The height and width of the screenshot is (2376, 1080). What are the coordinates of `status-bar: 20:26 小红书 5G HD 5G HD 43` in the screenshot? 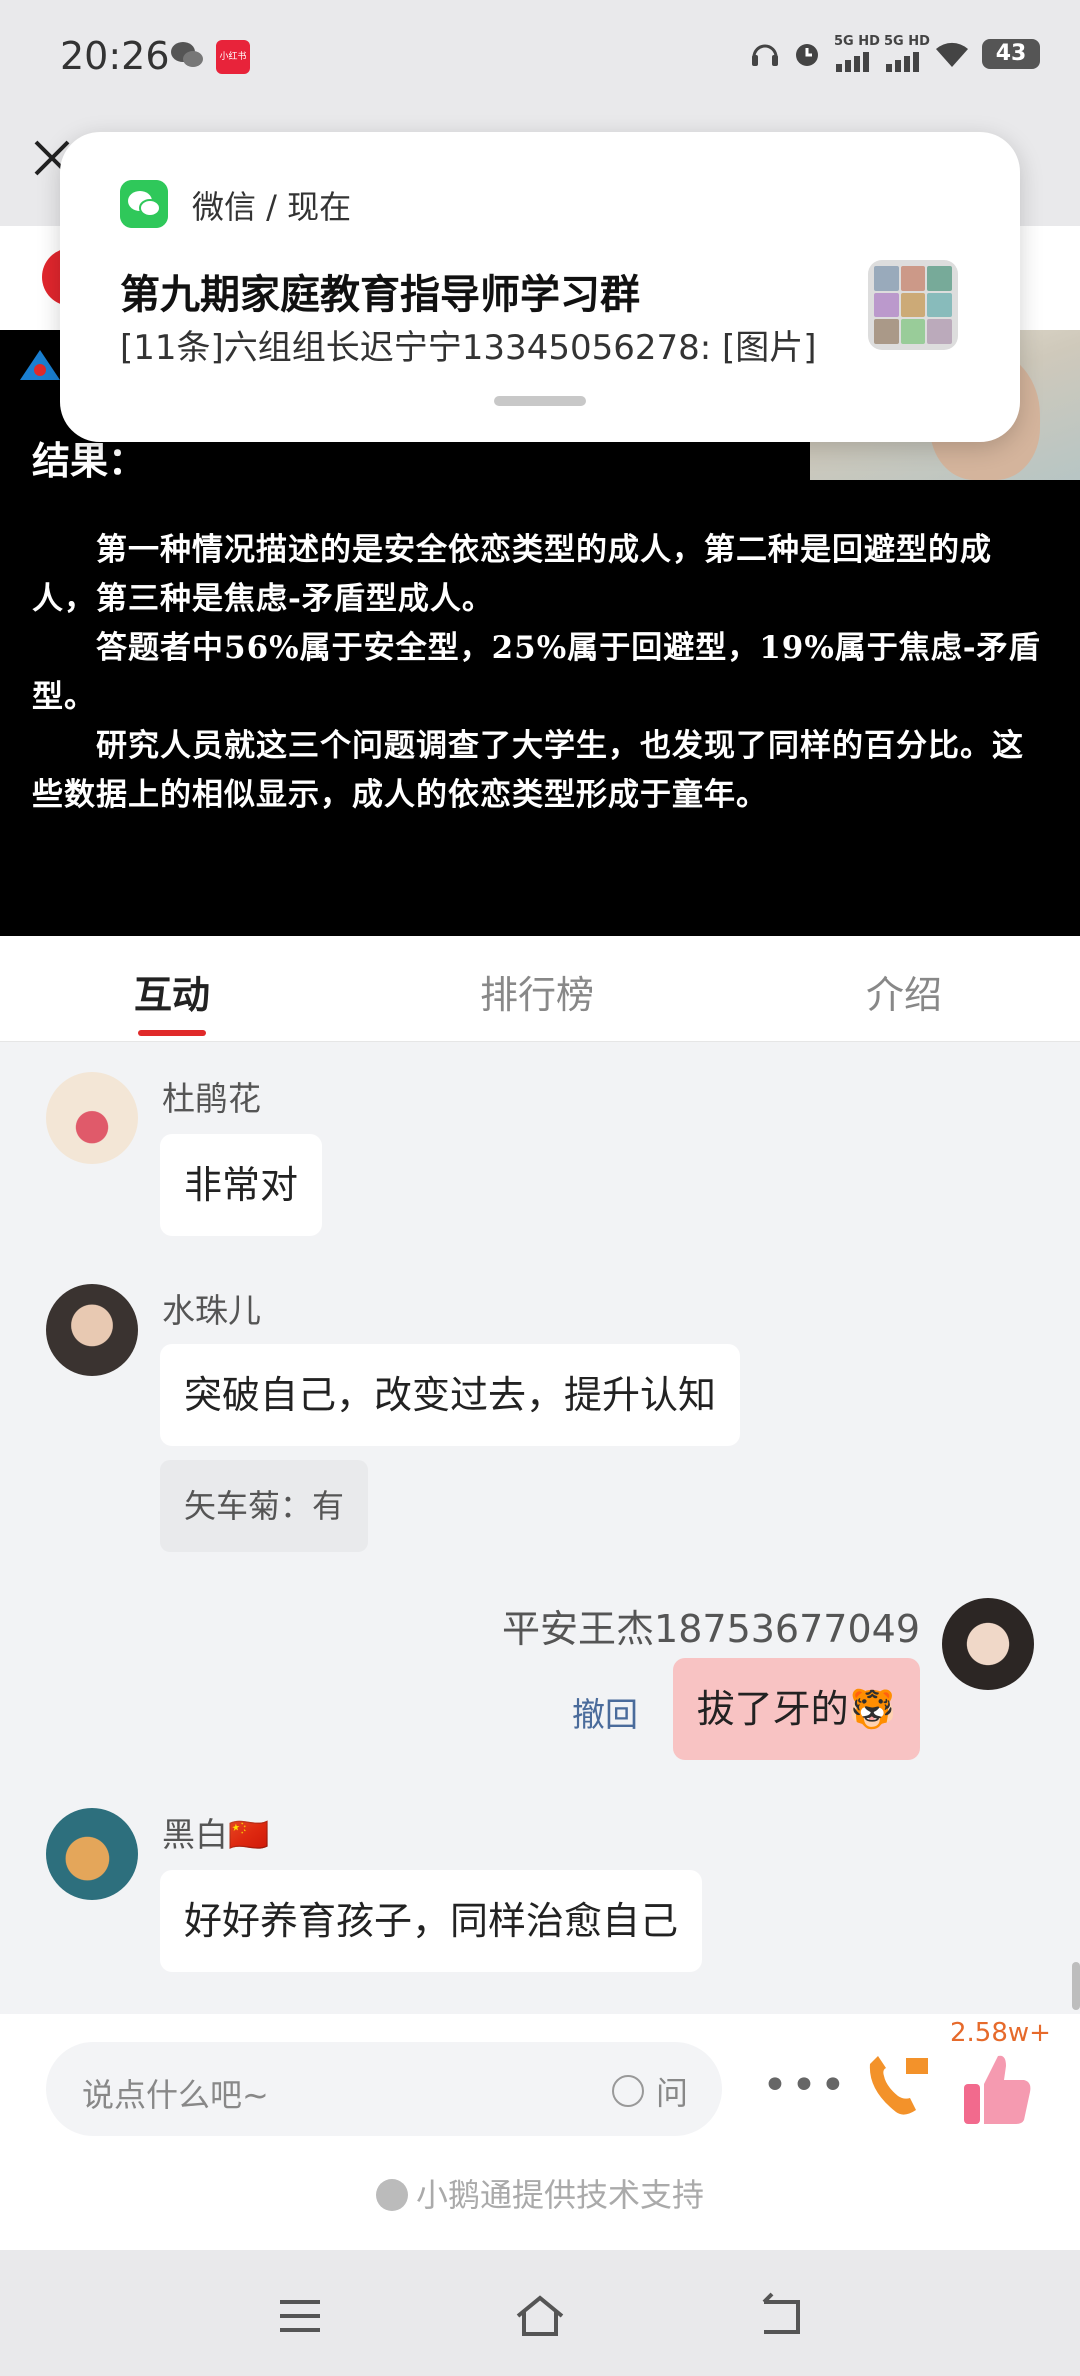 It's located at (540, 58).